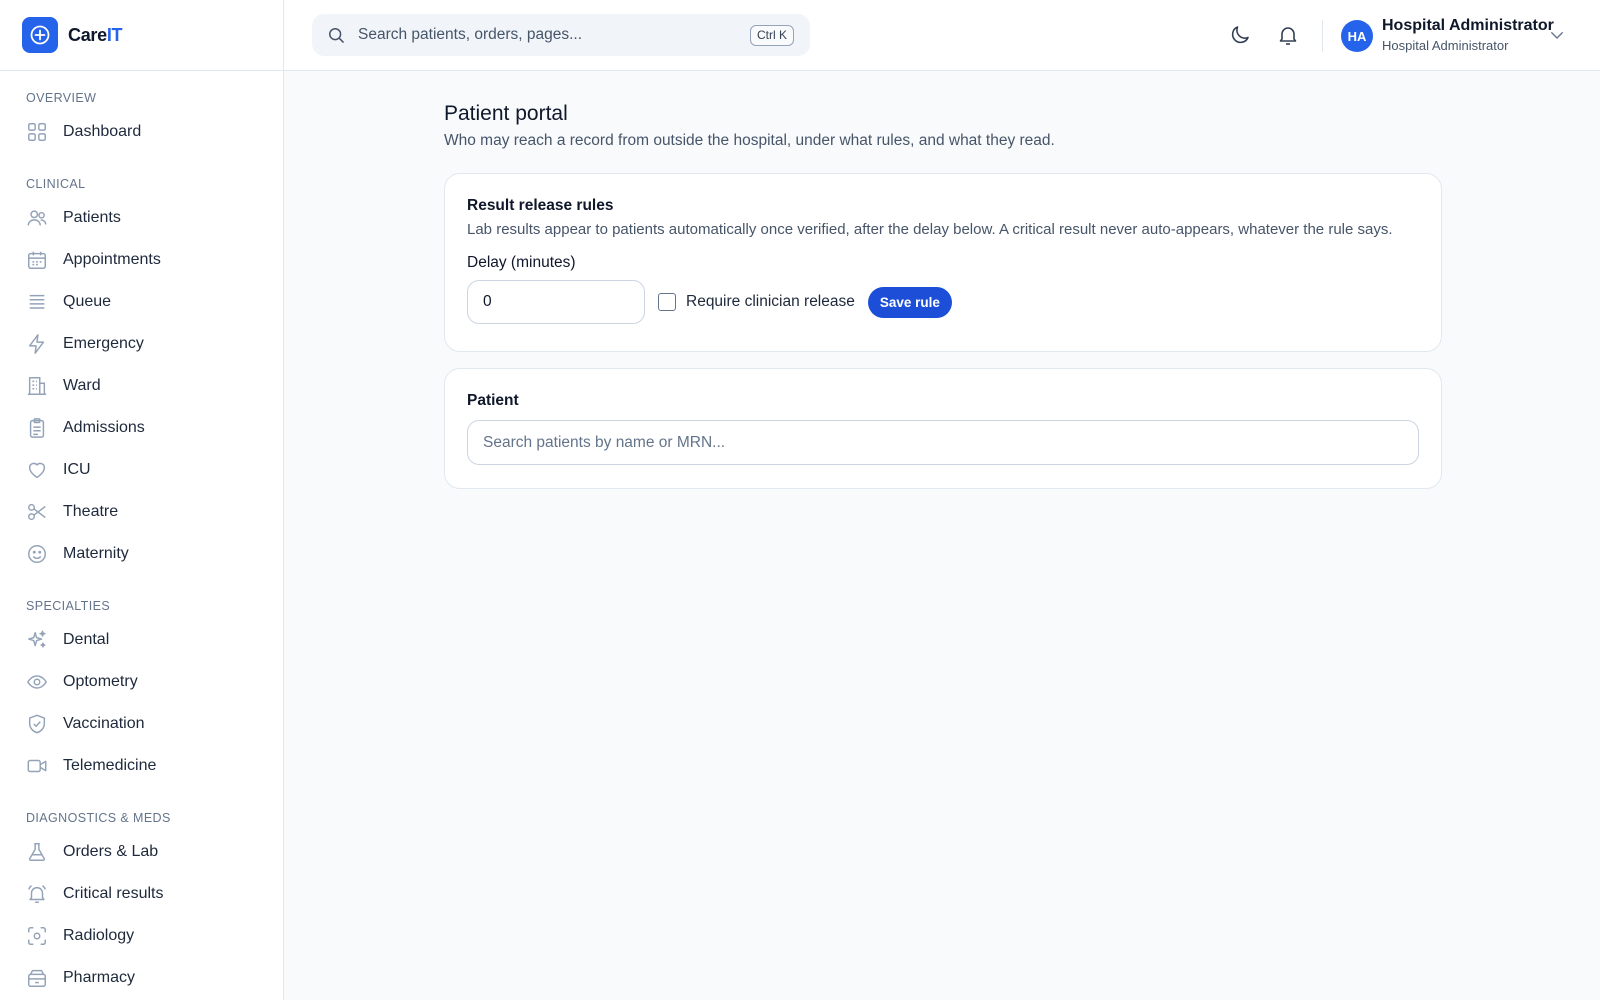 The image size is (1600, 1000). I want to click on sidebar-item-label: Critical results, so click(113, 893).